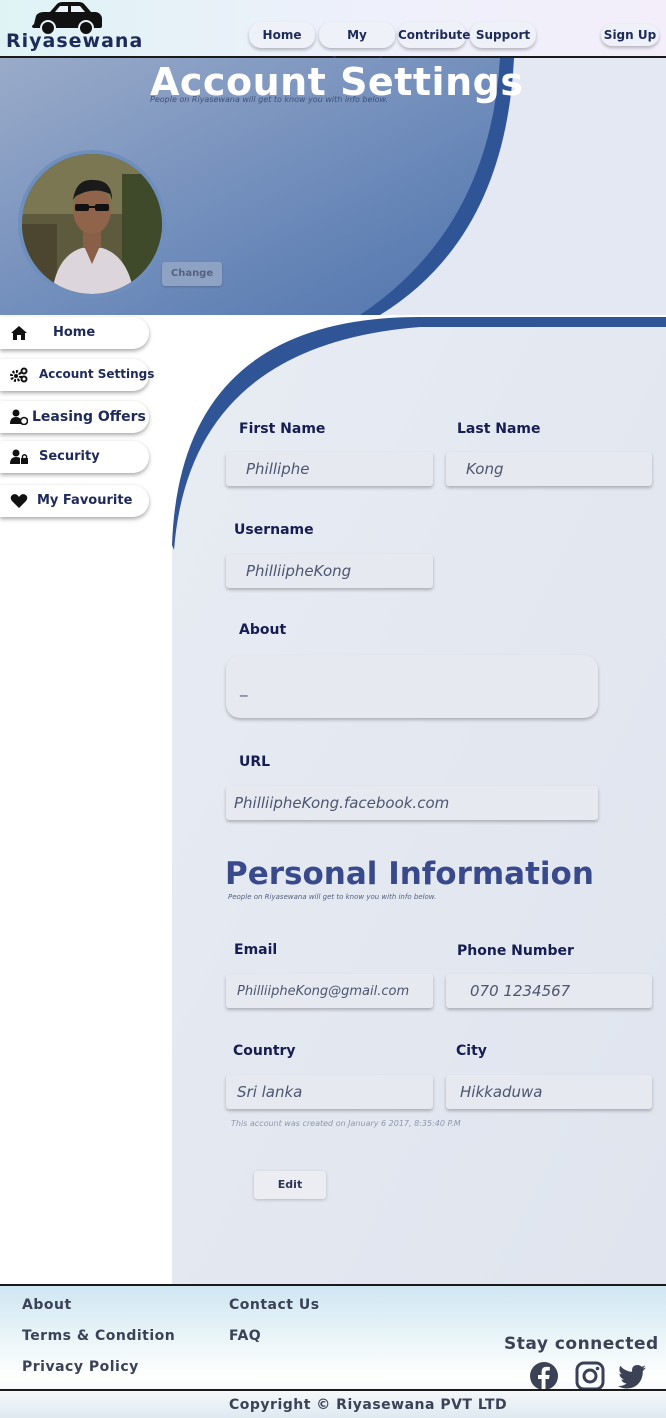 The image size is (666, 1418). What do you see at coordinates (485, 469) in the screenshot?
I see `last-name-value: Kong` at bounding box center [485, 469].